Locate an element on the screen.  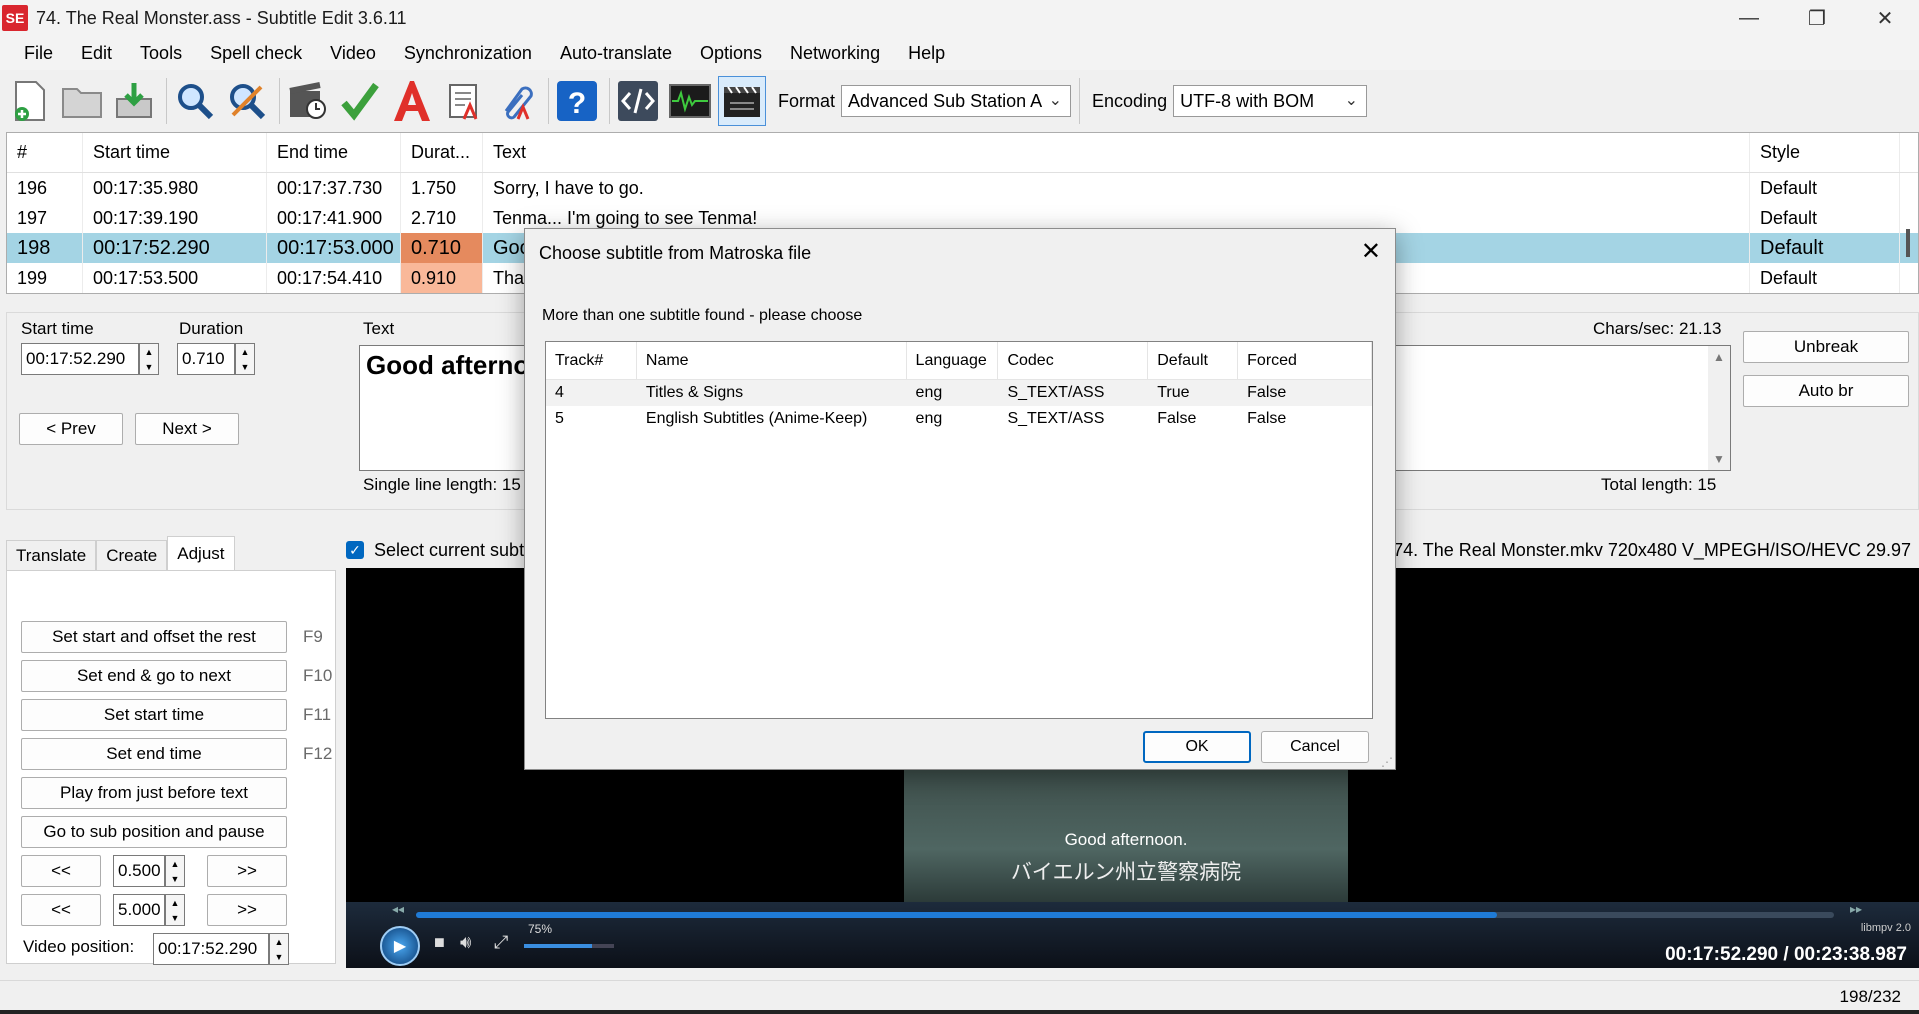
start-time-spinner: ▲ ▼ is located at coordinates (149, 359).